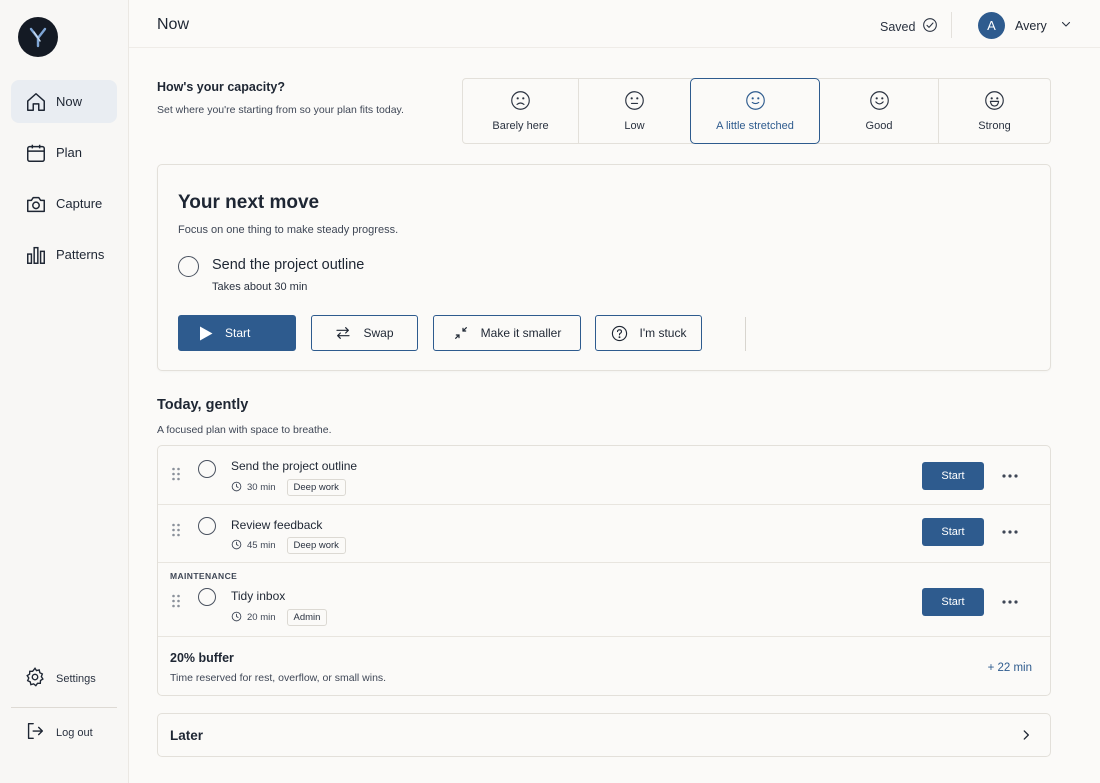 This screenshot has height=783, width=1100. What do you see at coordinates (378, 333) in the screenshot?
I see `swap-button-label: Swap` at bounding box center [378, 333].